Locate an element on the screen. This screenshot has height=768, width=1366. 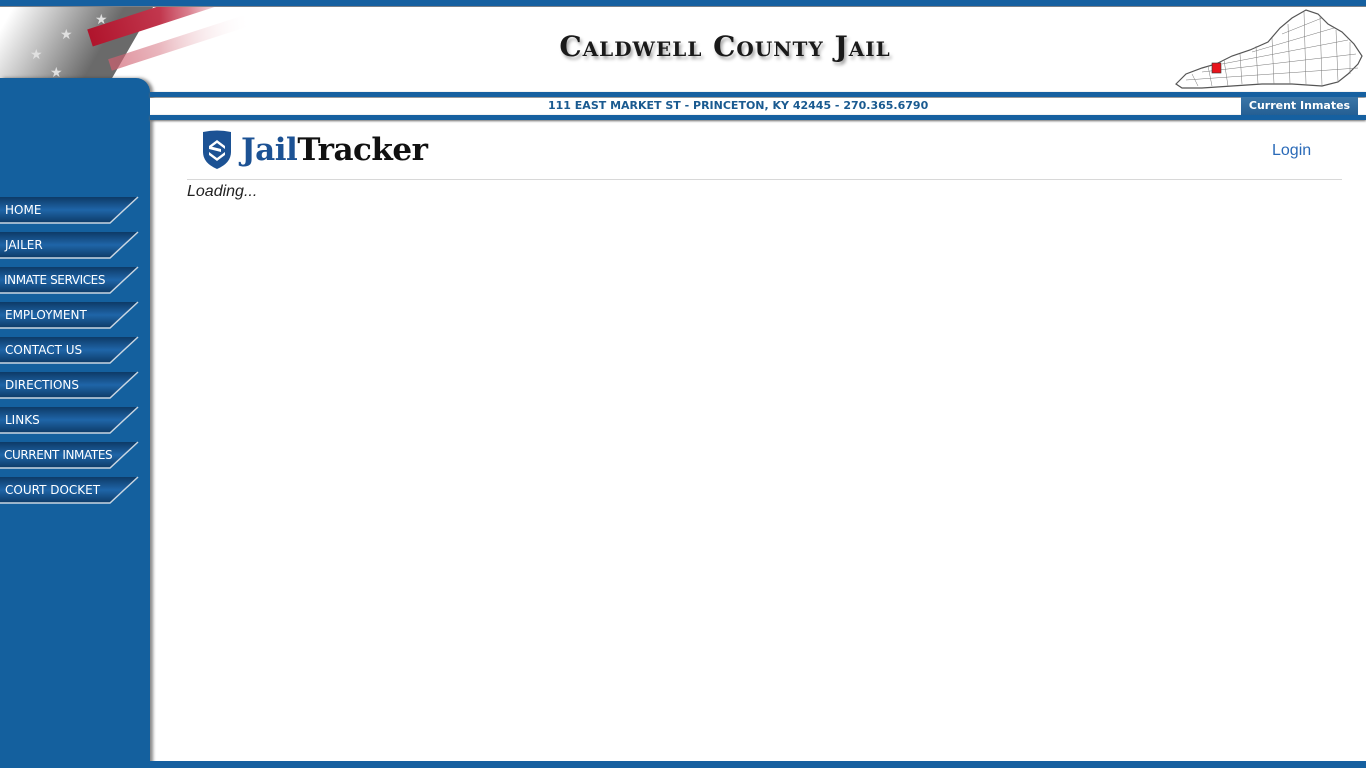
sidebar-item-directions: DIRECTIONS is located at coordinates (70, 385).